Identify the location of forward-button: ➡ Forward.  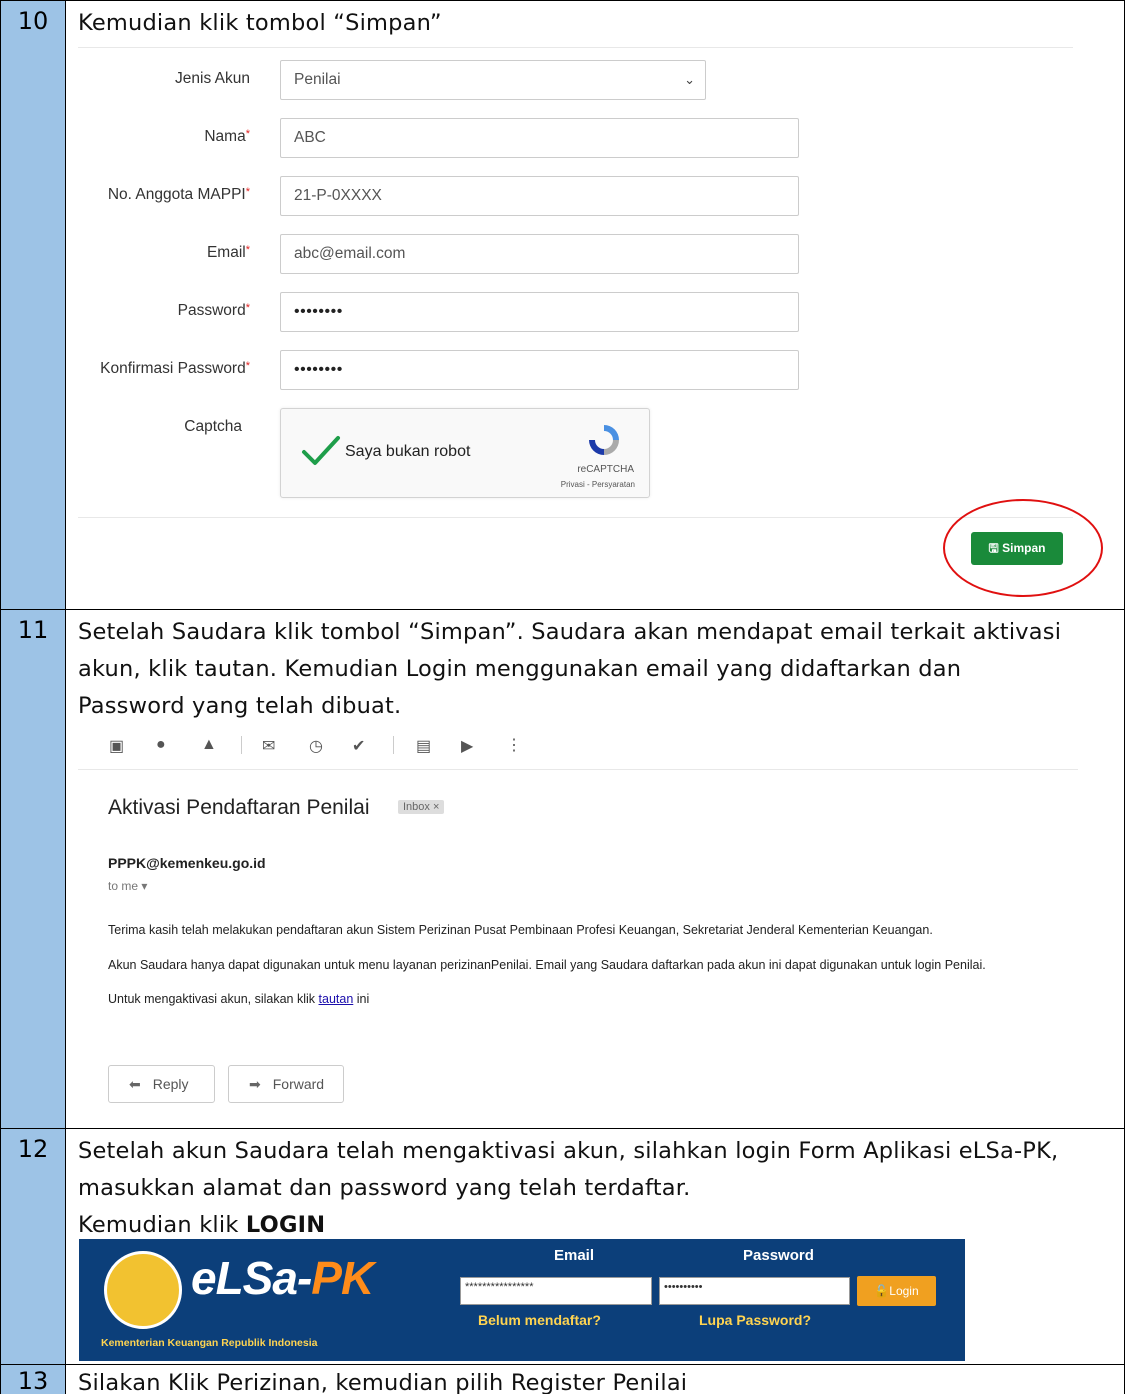
(286, 1084).